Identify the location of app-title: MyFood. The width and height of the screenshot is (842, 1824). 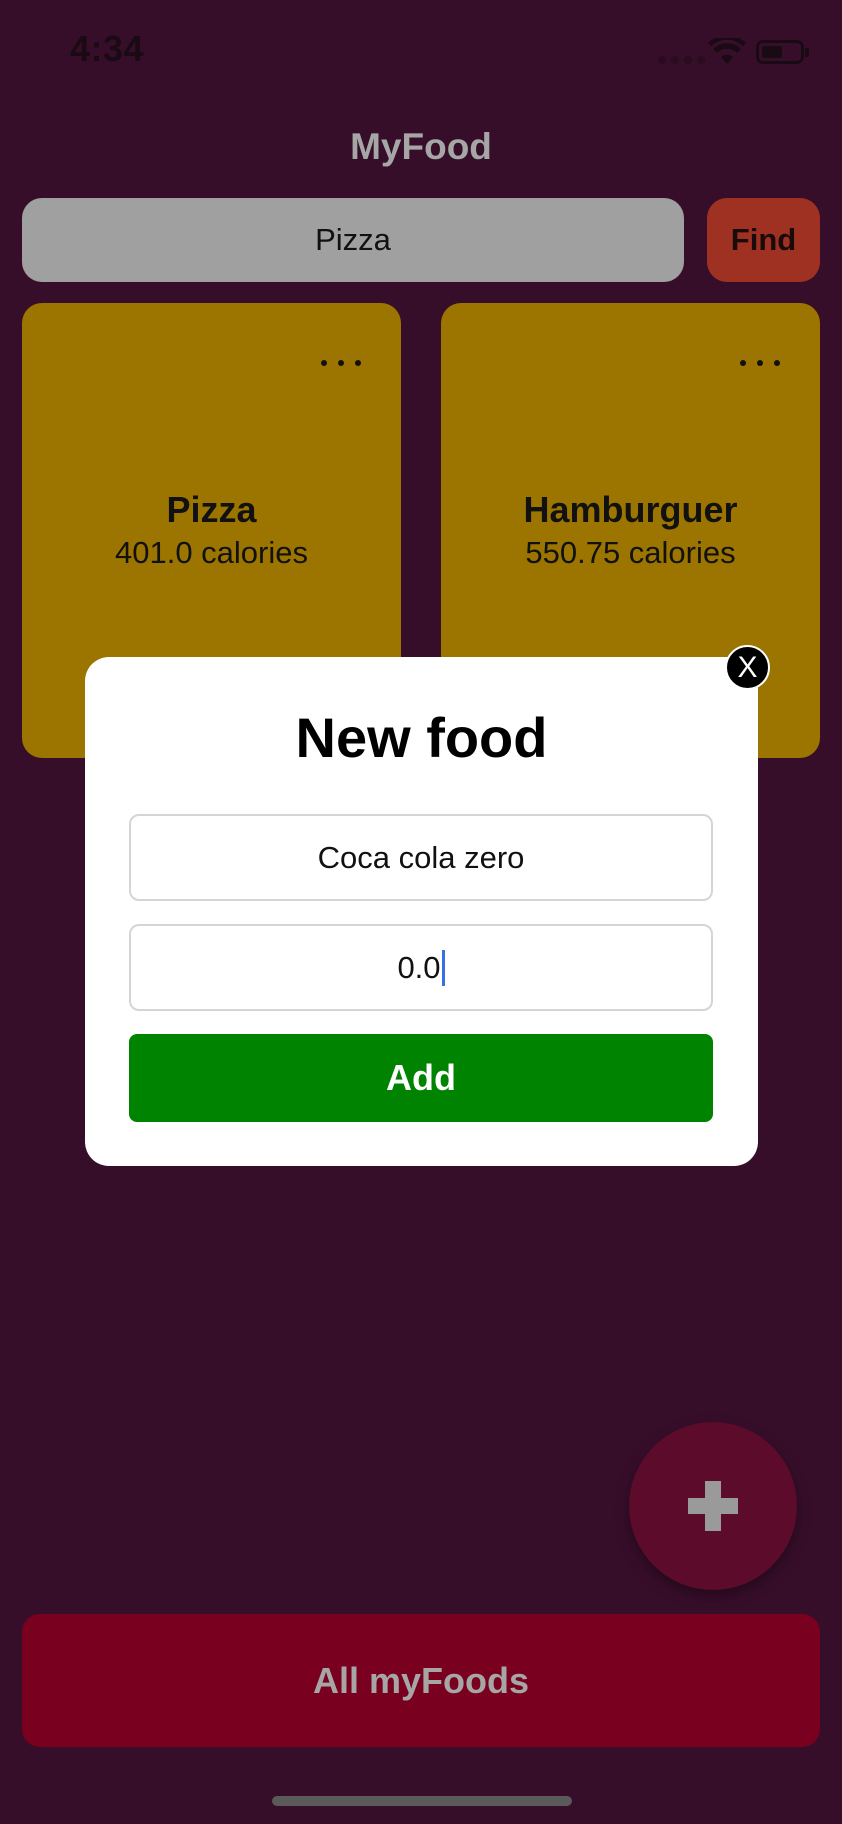
(421, 146).